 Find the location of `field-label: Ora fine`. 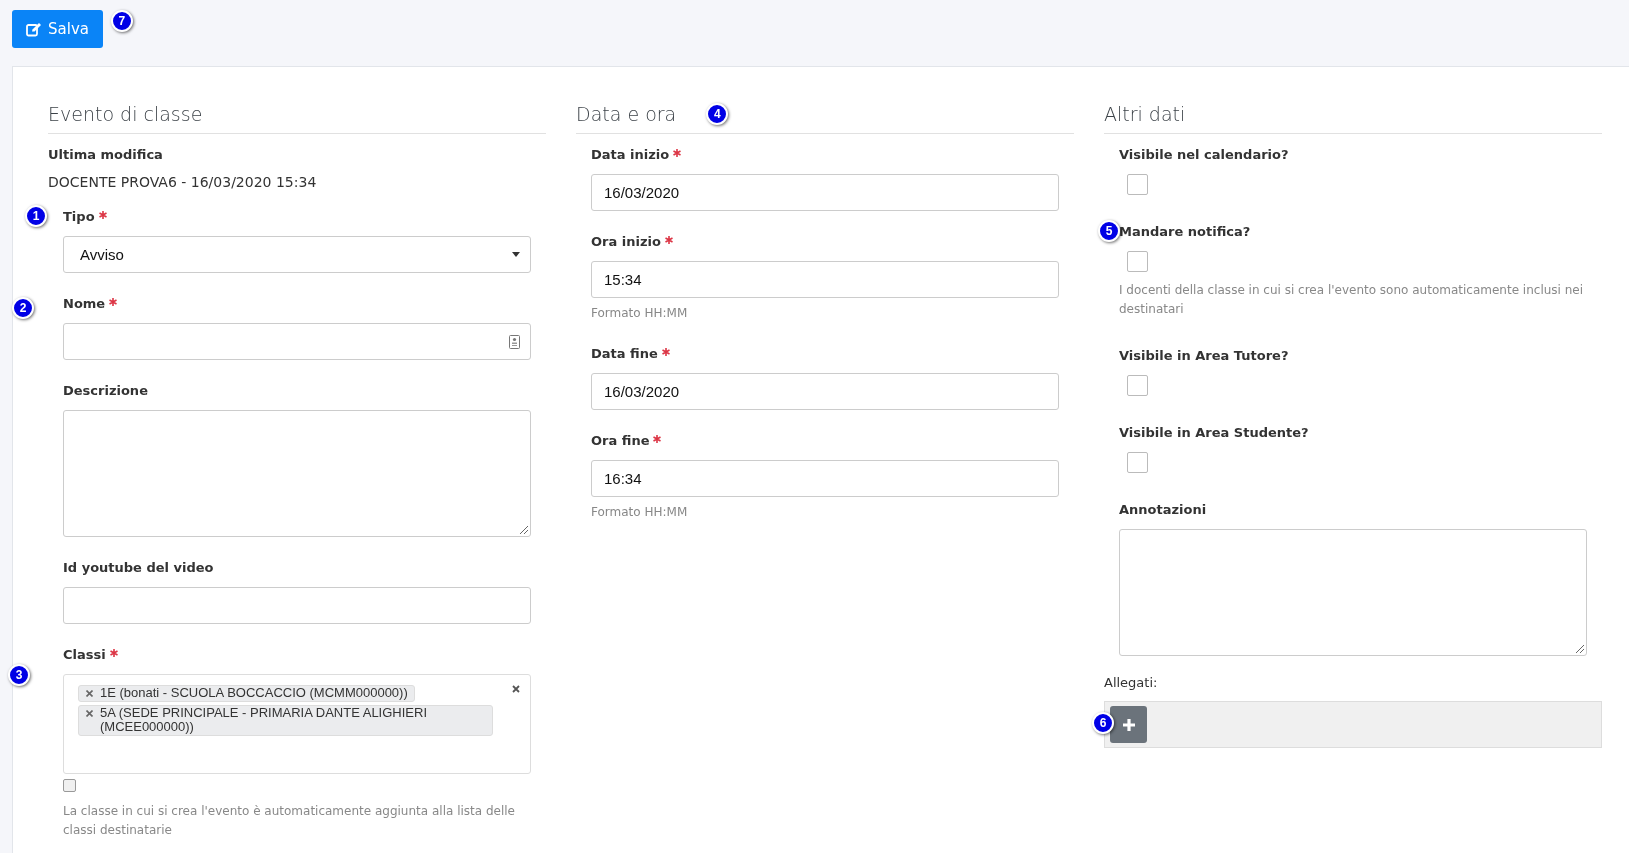

field-label: Ora fine is located at coordinates (620, 441).